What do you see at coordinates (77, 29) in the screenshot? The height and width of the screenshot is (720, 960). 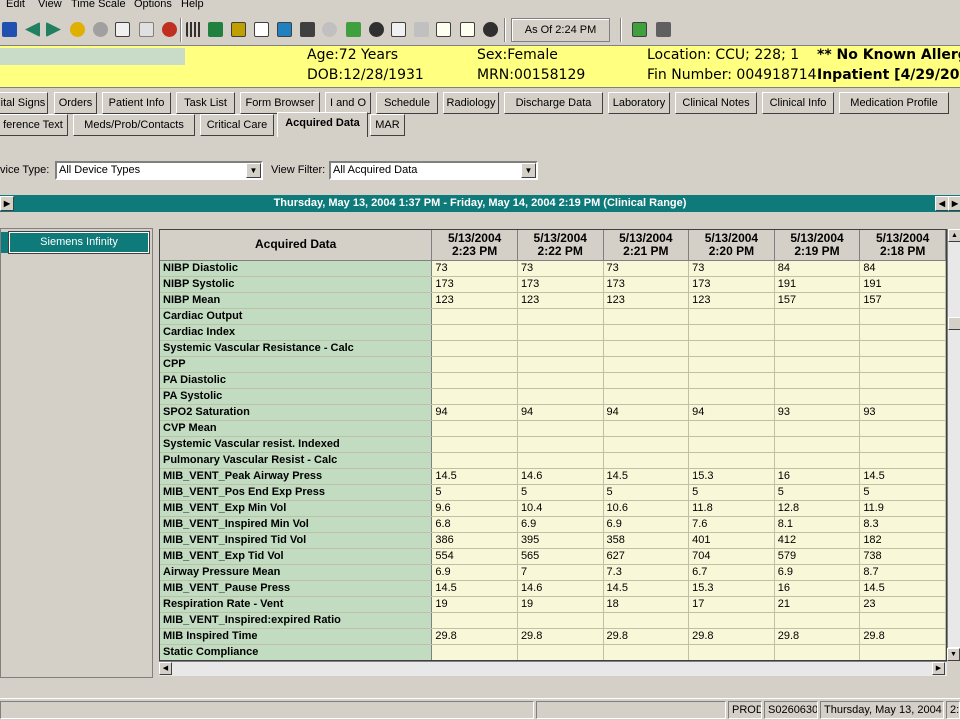 I see `hand-icon` at bounding box center [77, 29].